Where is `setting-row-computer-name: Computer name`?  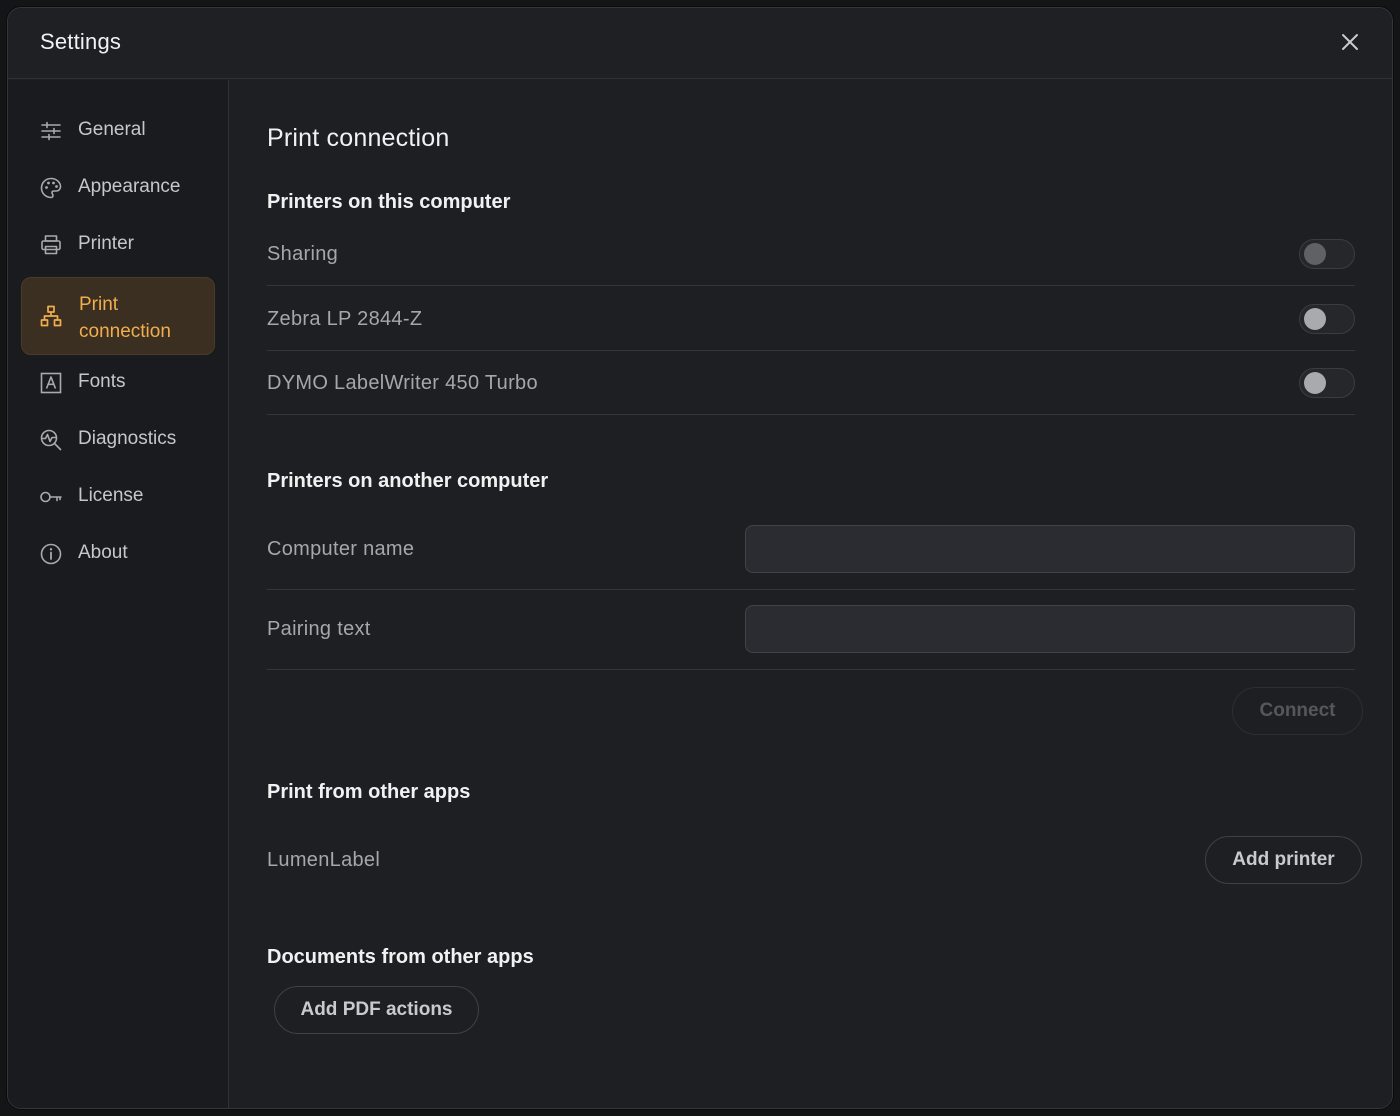
setting-row-computer-name: Computer name is located at coordinates (811, 550).